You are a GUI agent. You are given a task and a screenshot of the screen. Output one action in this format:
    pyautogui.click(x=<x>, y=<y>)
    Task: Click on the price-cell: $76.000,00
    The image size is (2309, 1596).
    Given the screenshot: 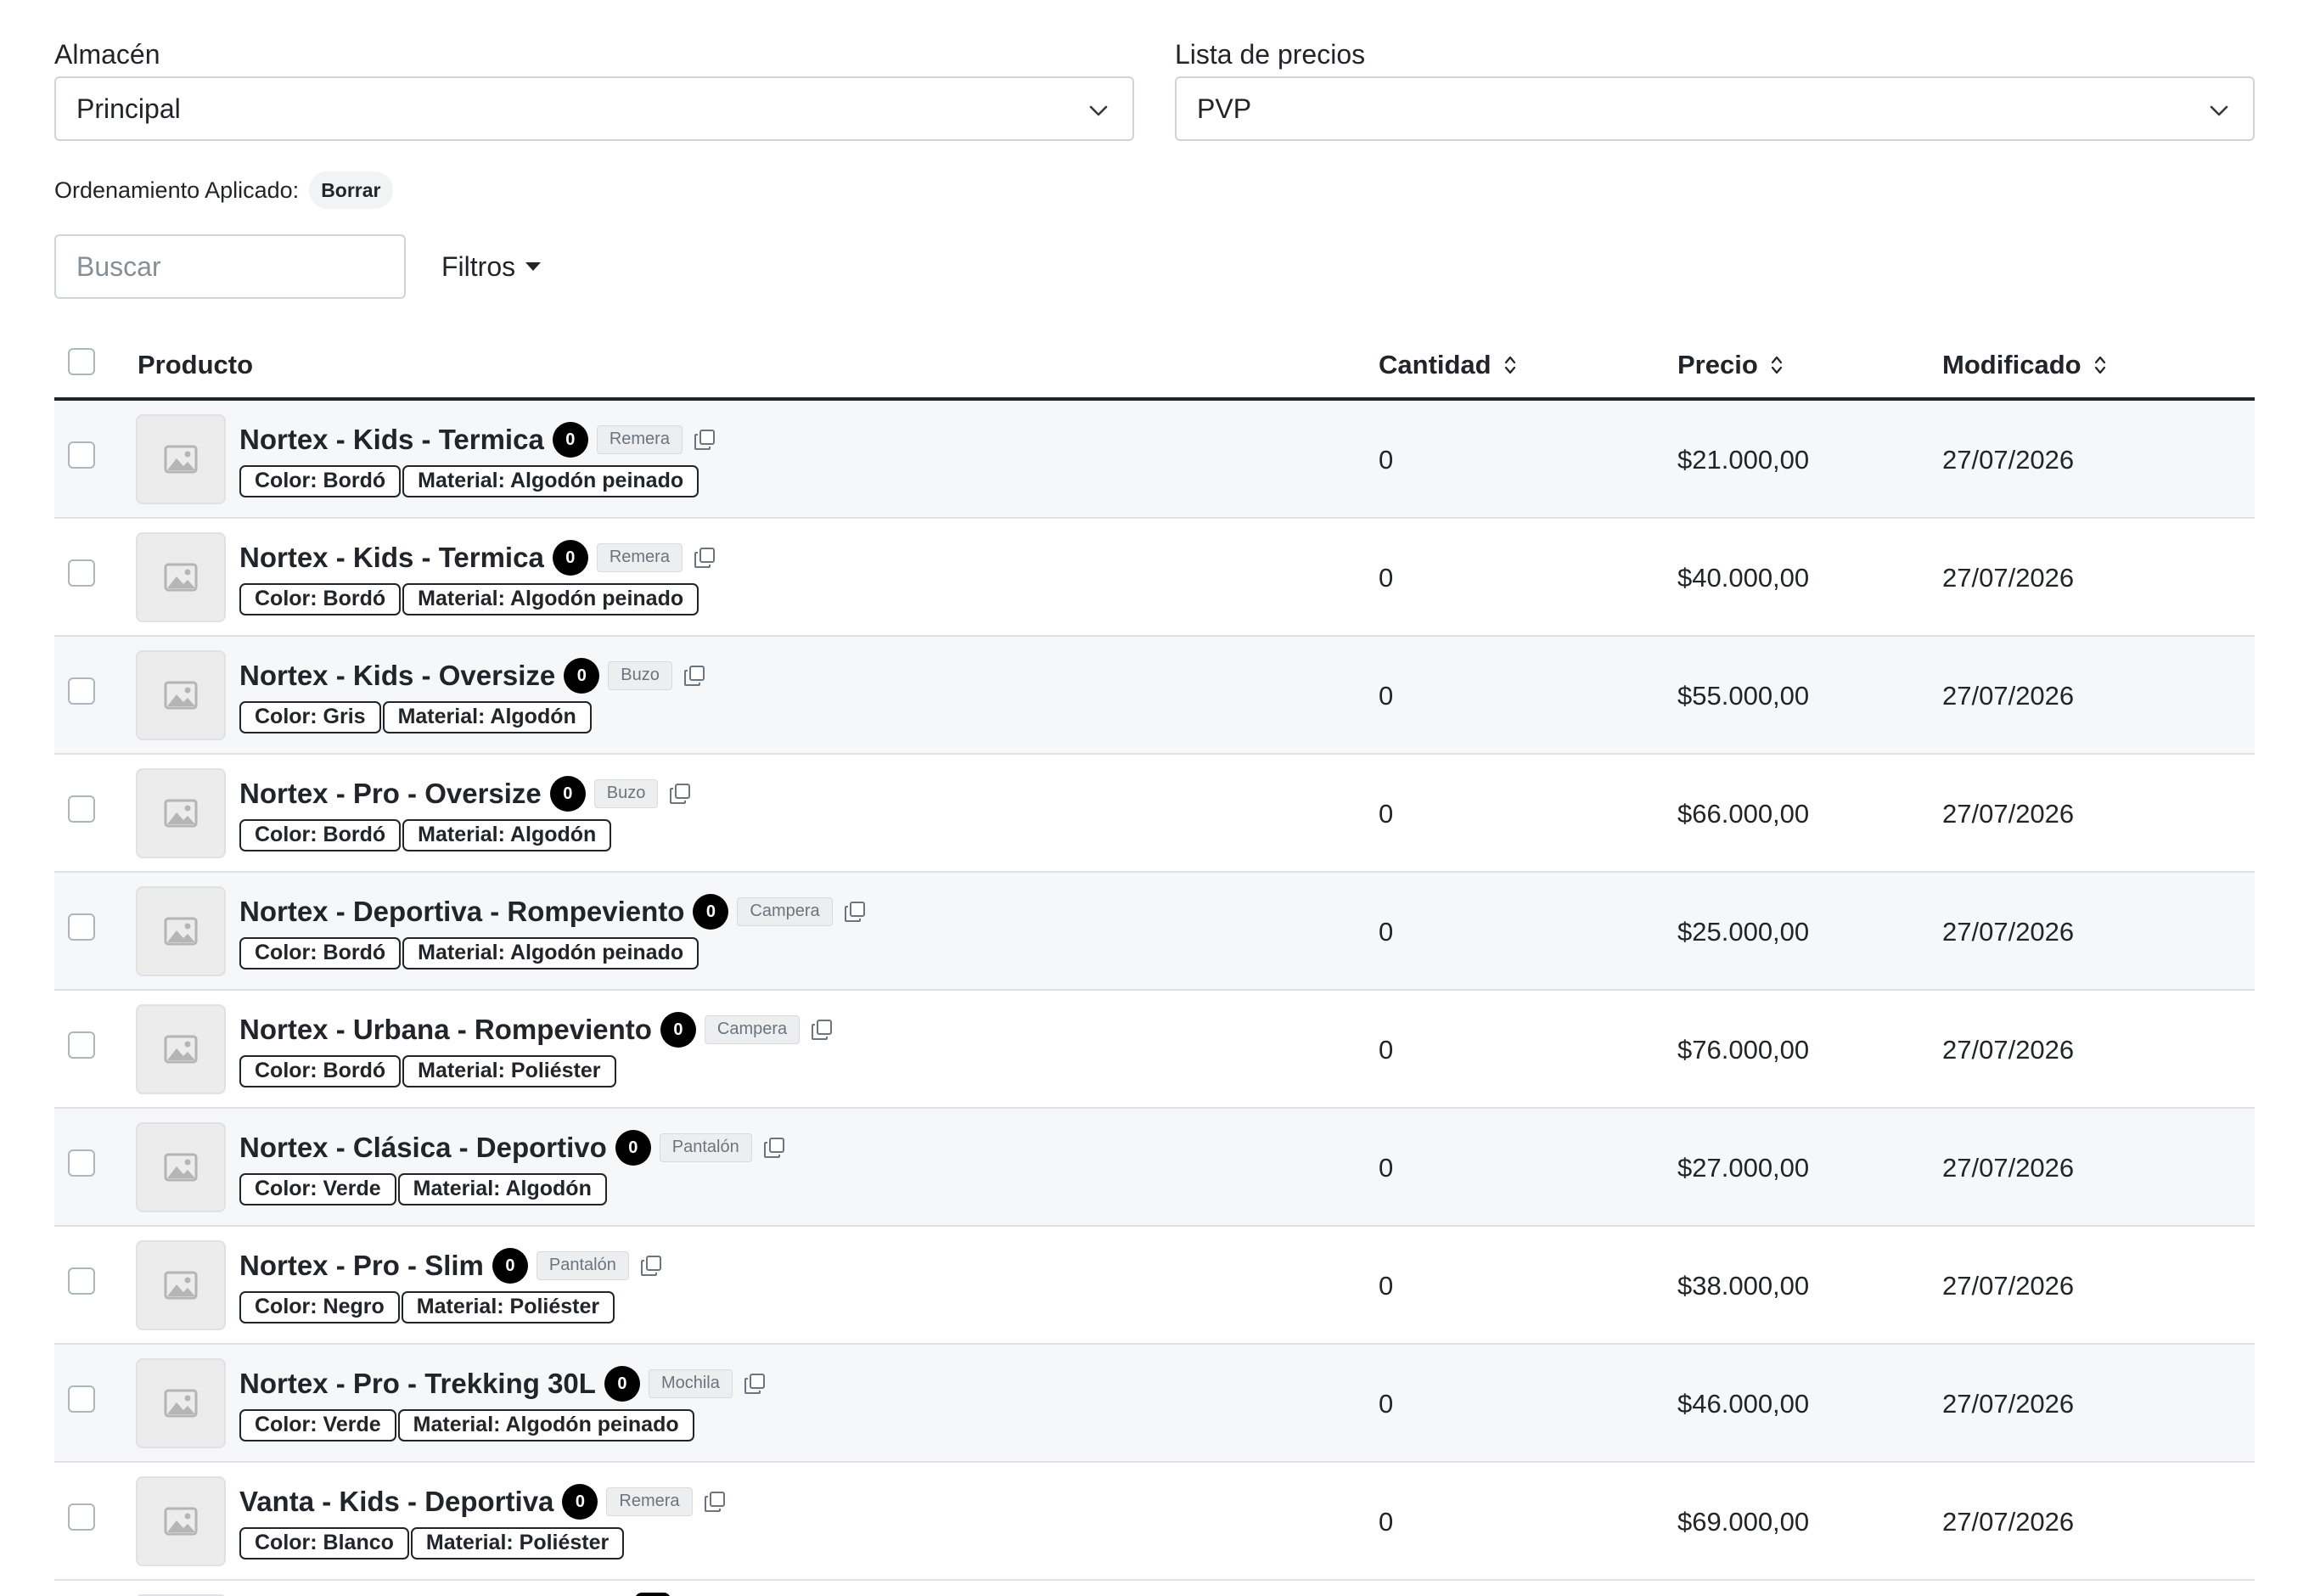 What is the action you would take?
    pyautogui.click(x=1743, y=1050)
    